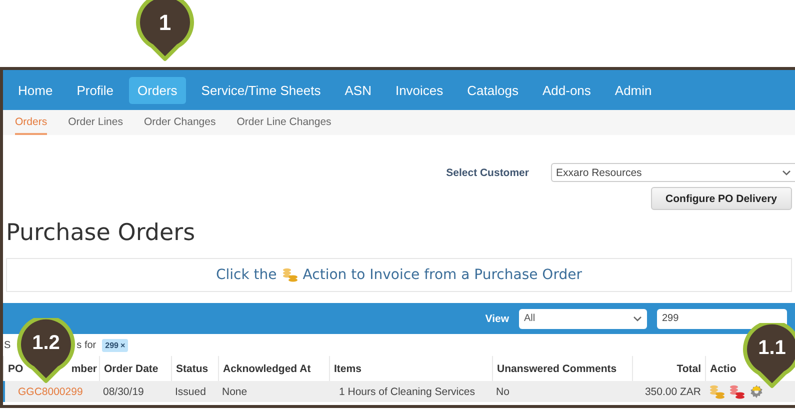  I want to click on callout-number: 1, so click(165, 23).